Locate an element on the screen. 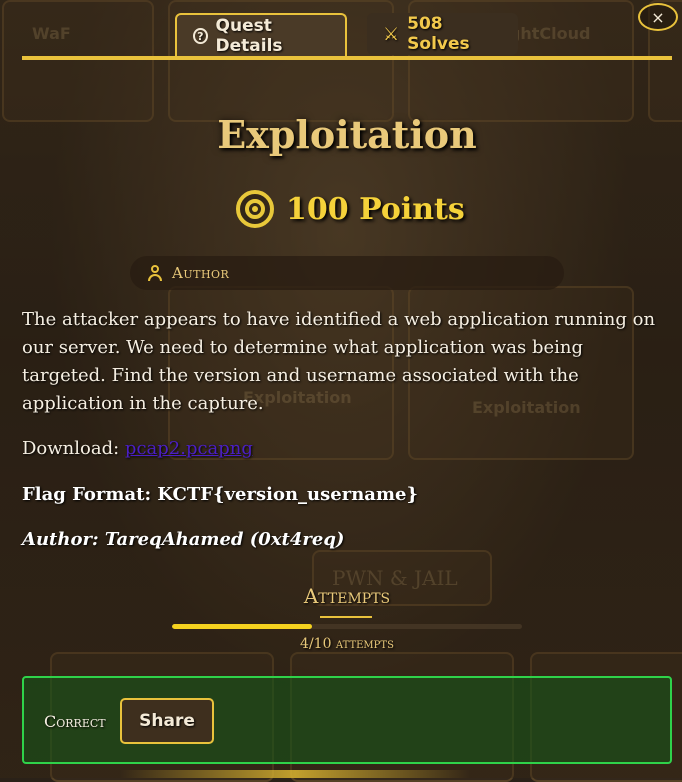  download-prefix: Download: is located at coordinates (71, 448).